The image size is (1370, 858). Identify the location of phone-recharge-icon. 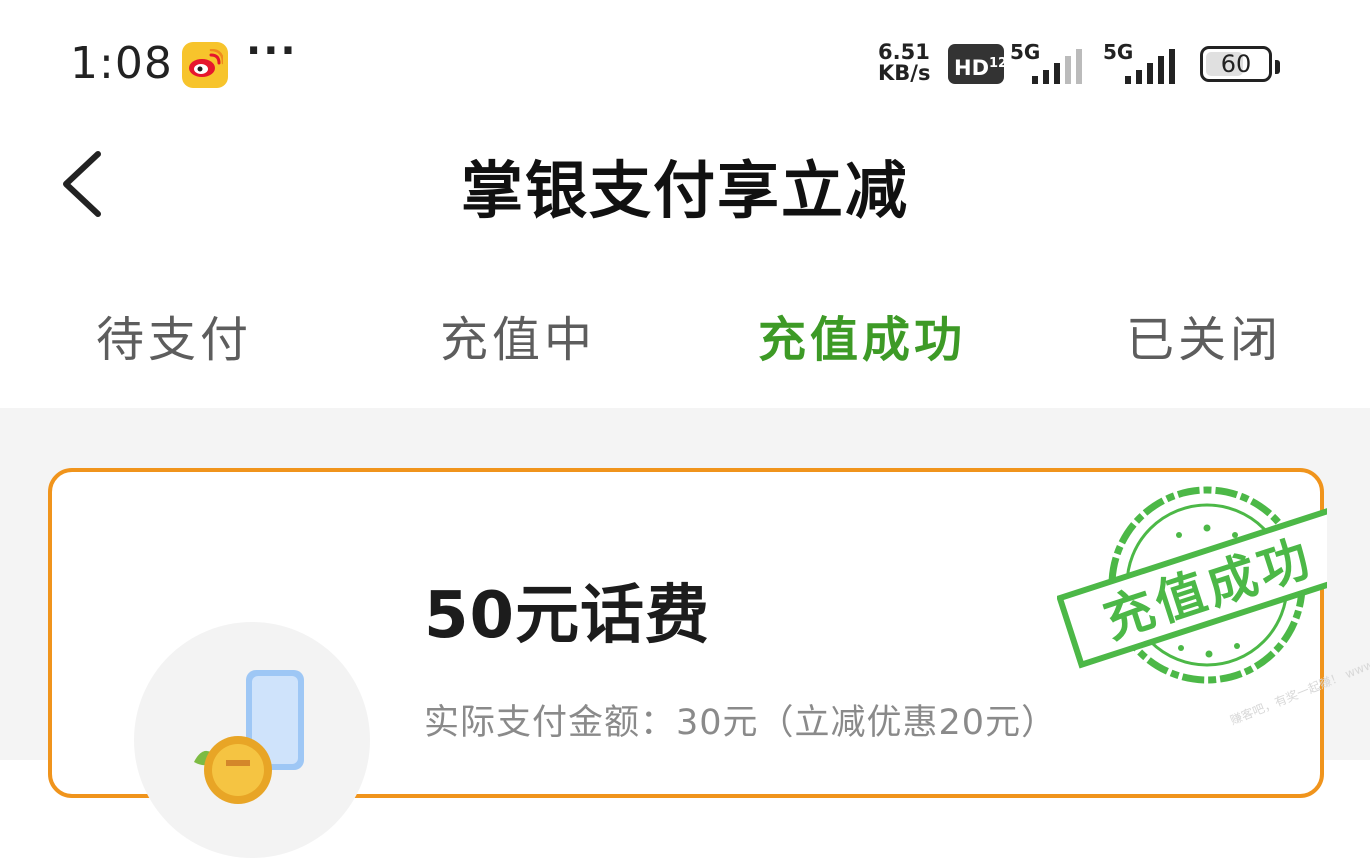
(249, 737).